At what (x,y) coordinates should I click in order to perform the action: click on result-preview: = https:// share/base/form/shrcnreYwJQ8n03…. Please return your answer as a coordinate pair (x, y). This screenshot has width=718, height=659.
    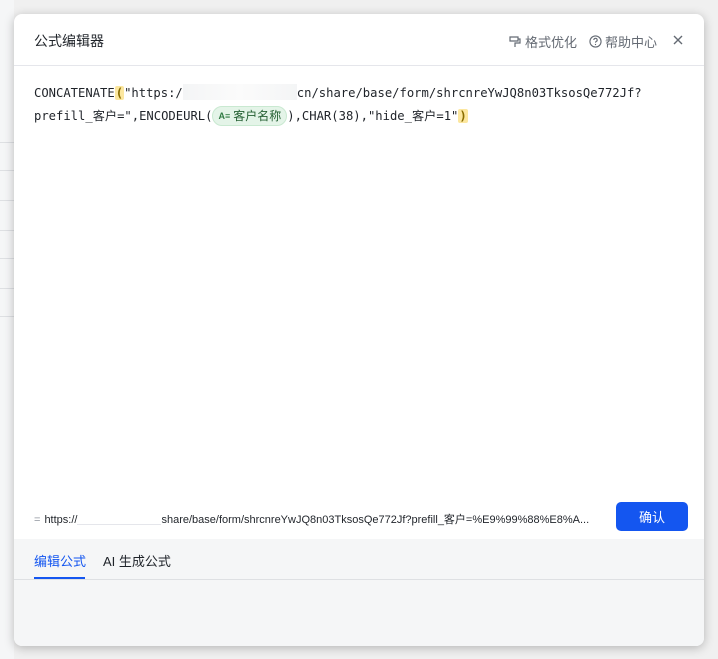
    Looking at the image, I should click on (314, 519).